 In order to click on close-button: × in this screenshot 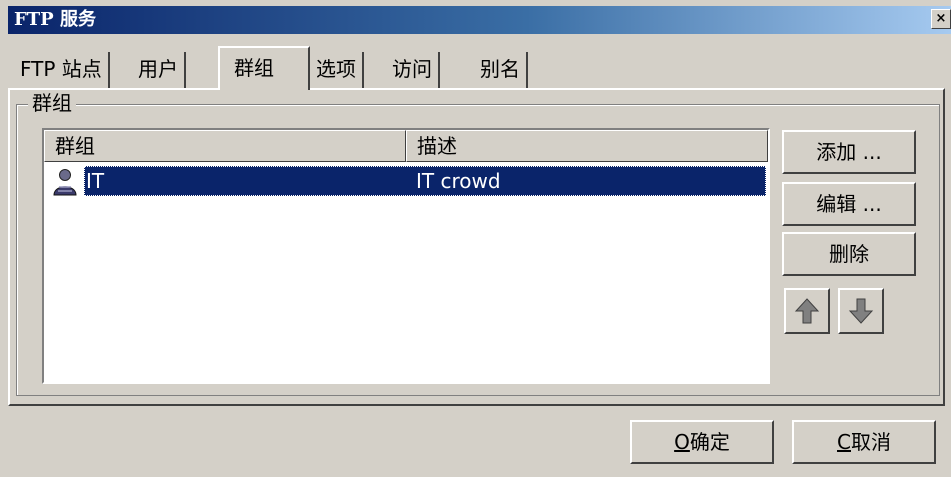, I will do `click(941, 19)`.